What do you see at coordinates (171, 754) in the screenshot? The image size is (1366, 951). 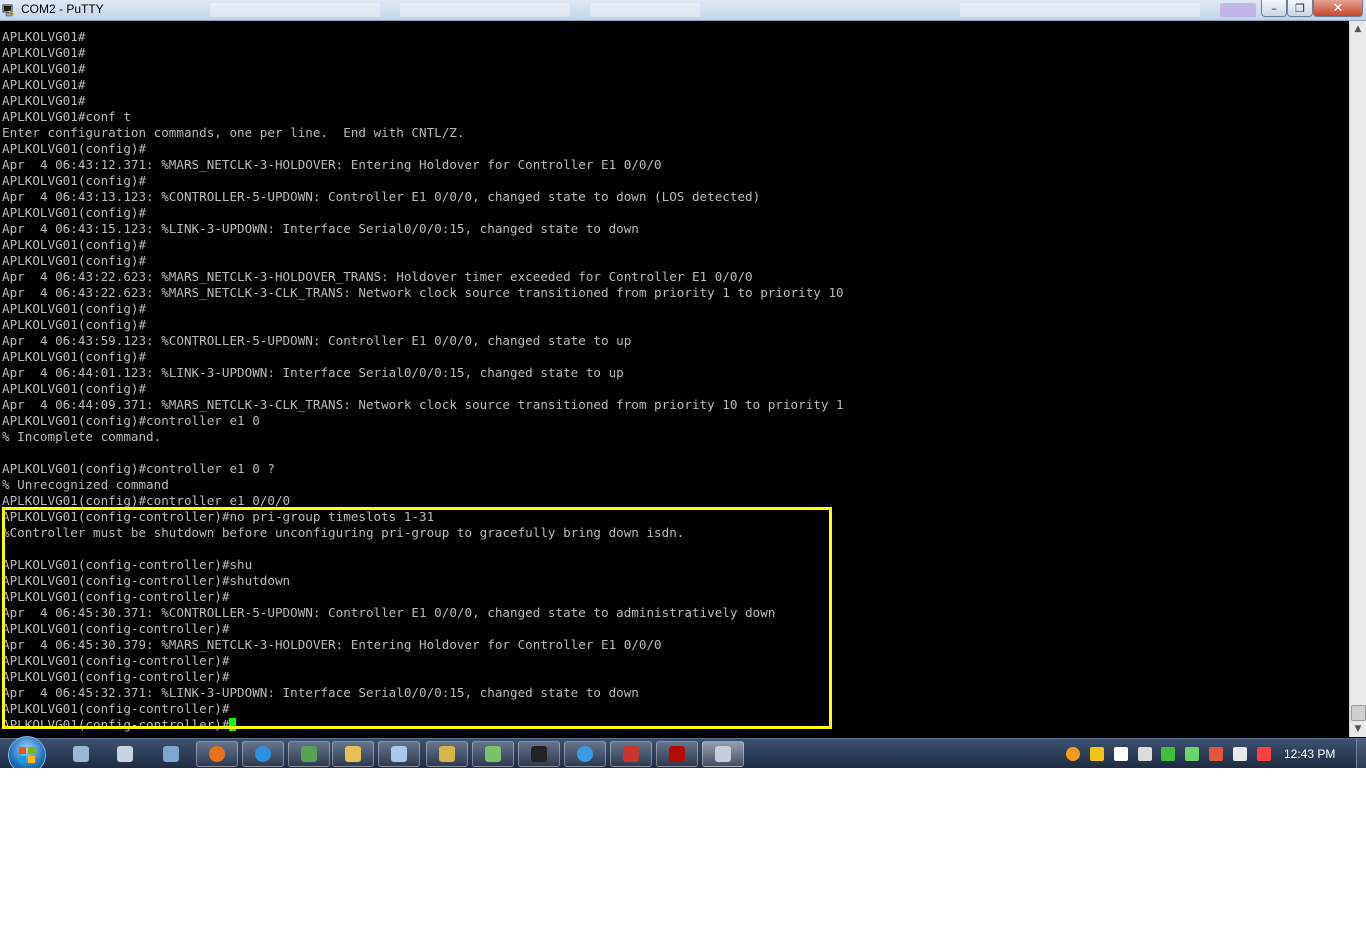 I see `taskbar-button-vnc-viewer` at bounding box center [171, 754].